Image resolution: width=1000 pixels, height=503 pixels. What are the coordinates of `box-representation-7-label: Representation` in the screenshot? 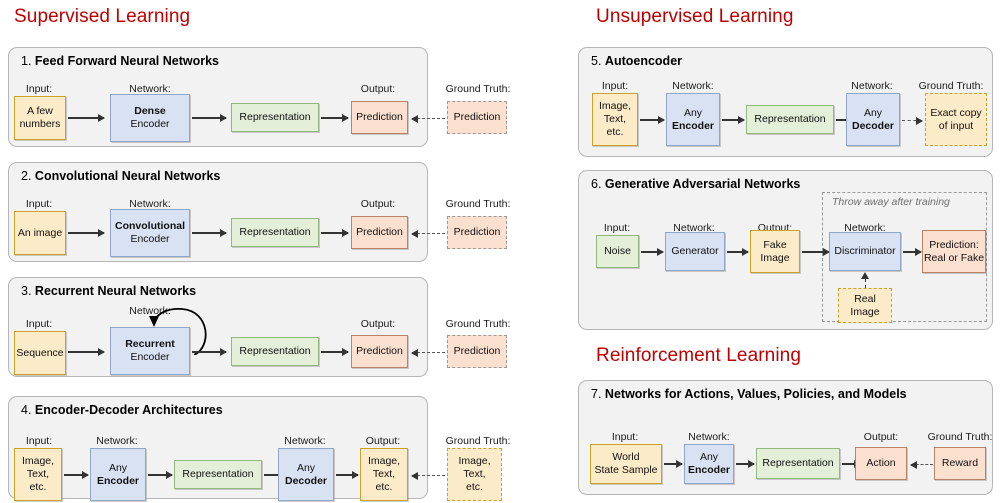 It's located at (798, 463).